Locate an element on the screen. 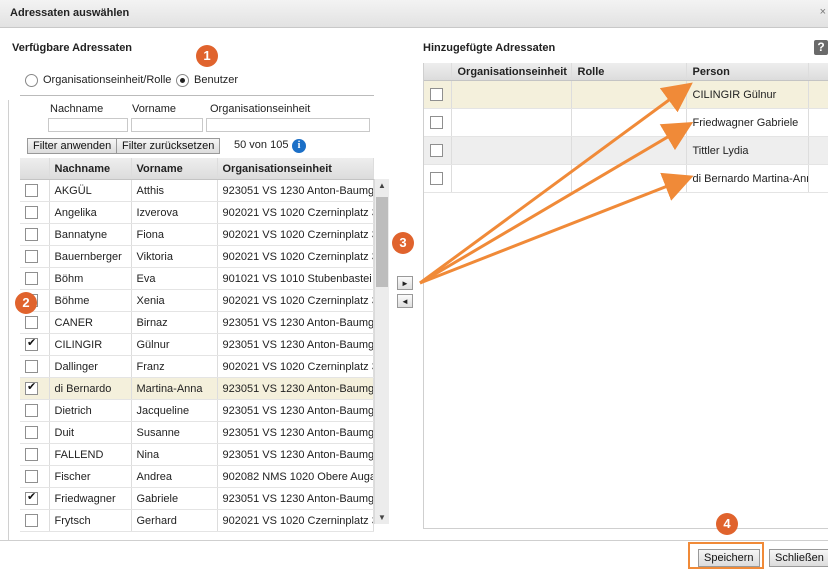  save-highlight-box is located at coordinates (726, 555).